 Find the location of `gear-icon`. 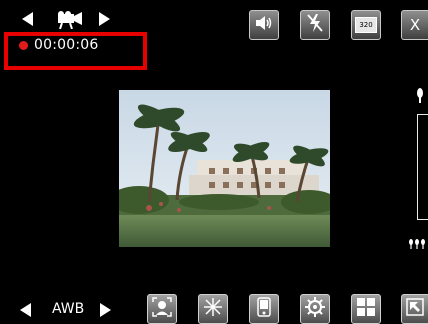

gear-icon is located at coordinates (315, 309).